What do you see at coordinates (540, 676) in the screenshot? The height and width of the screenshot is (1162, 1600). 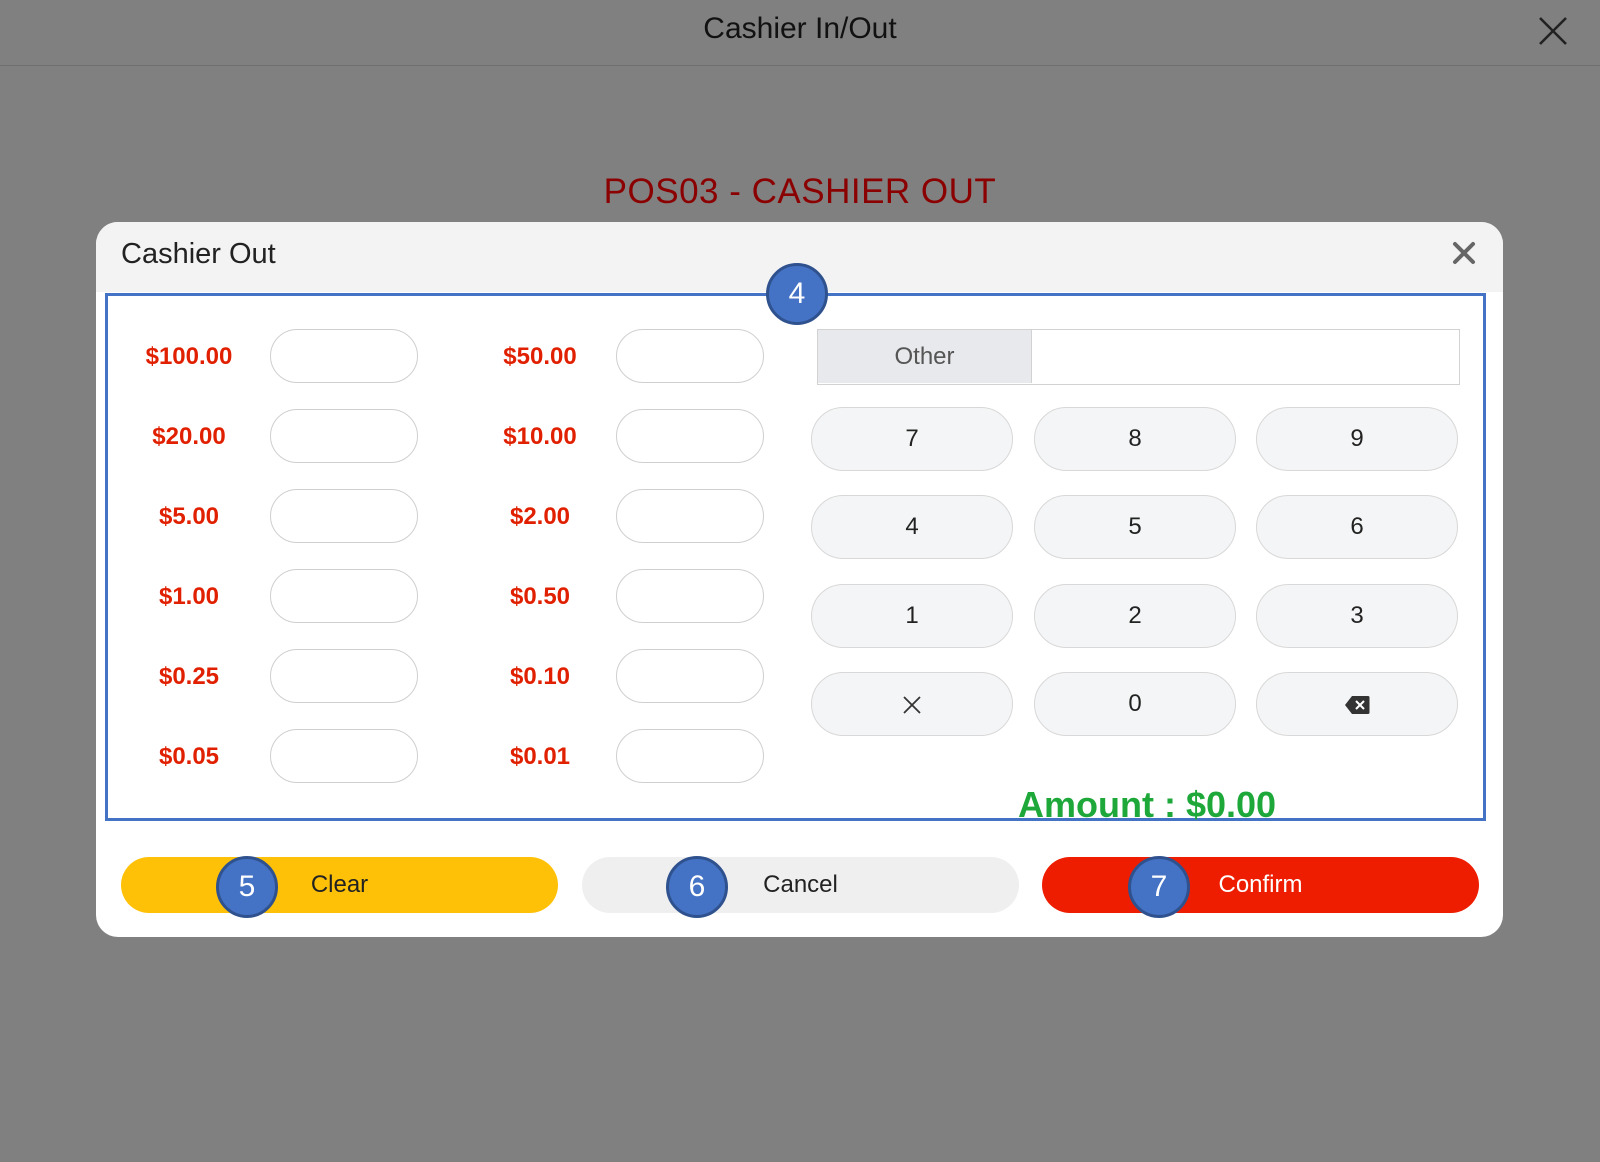 I see `denomination-label: $0.10` at bounding box center [540, 676].